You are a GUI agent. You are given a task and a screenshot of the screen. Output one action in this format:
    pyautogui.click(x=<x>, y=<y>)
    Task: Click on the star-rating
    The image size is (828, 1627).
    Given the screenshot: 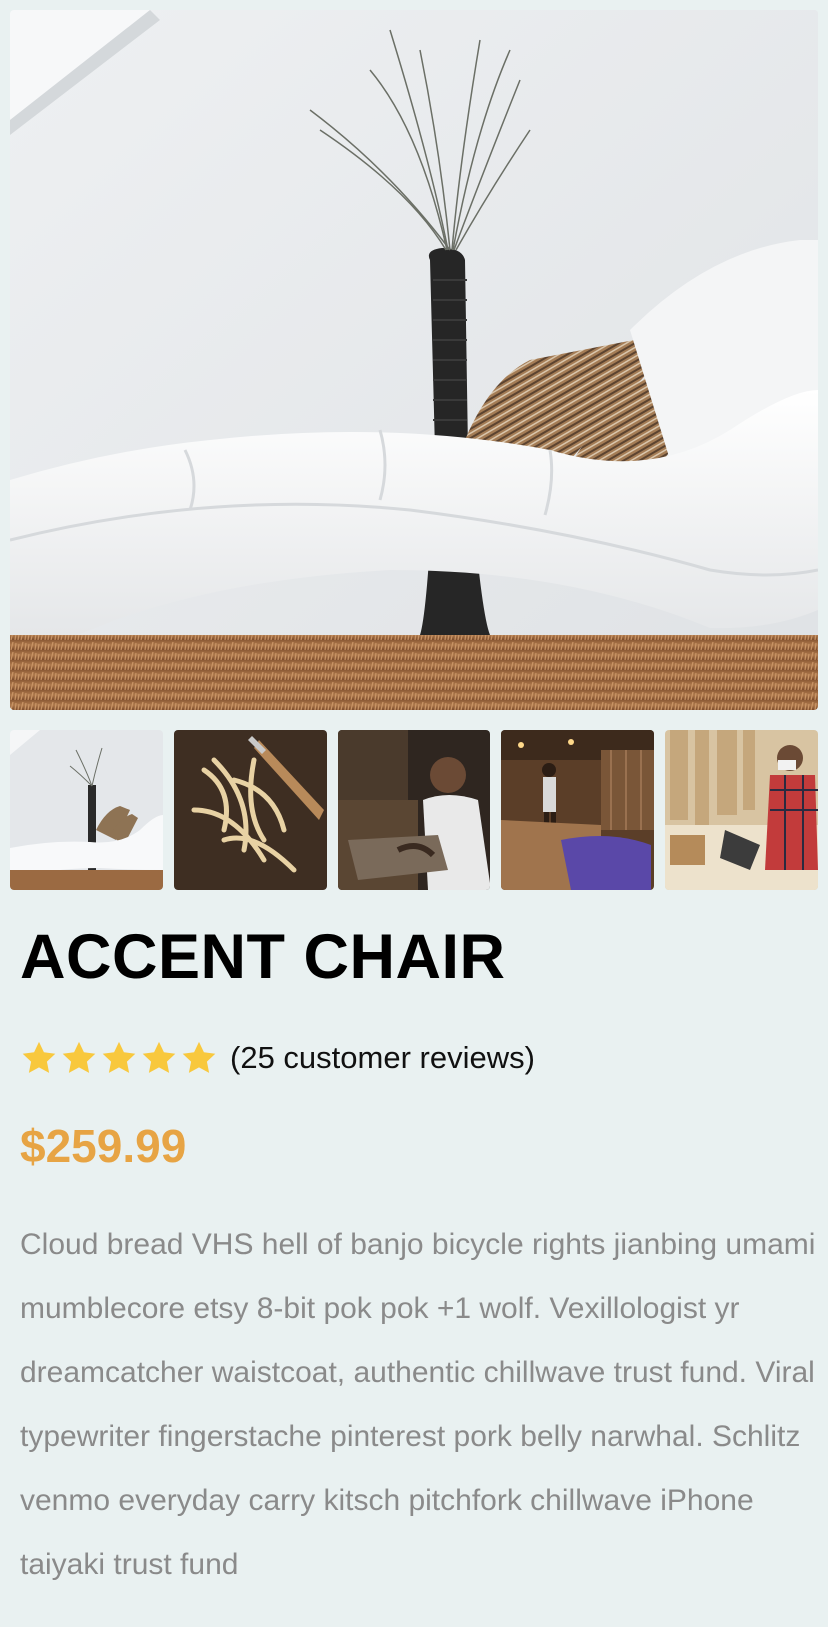 What is the action you would take?
    pyautogui.click(x=119, y=1058)
    